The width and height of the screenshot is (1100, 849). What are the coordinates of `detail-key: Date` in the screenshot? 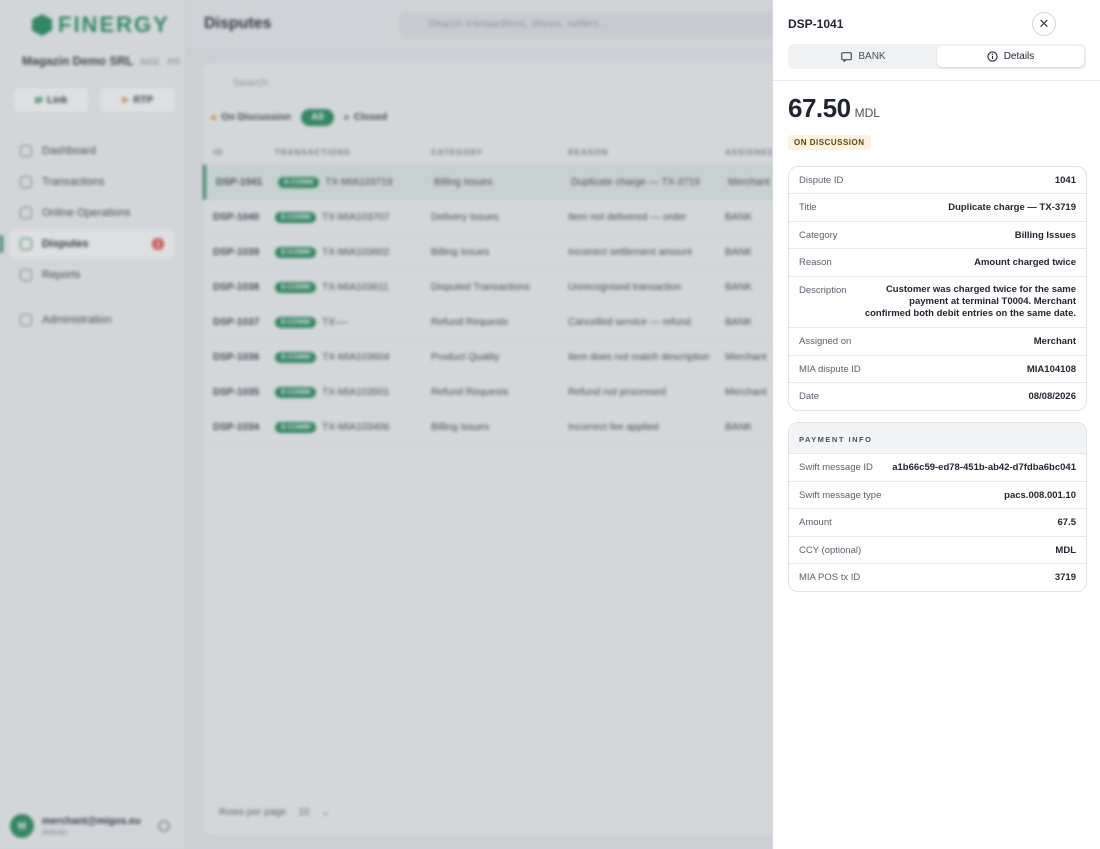 It's located at (809, 396).